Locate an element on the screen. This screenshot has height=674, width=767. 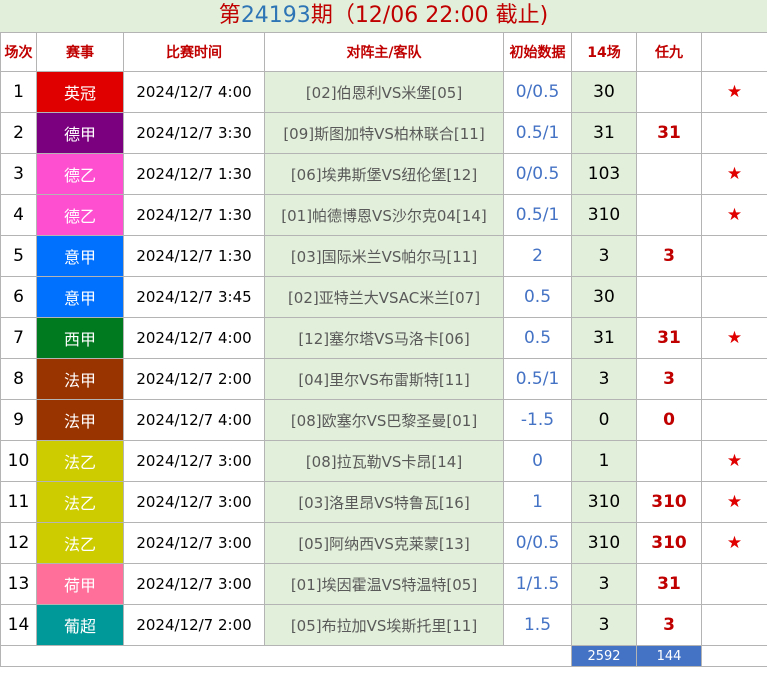
match-teams: [01]埃因霍温VS特温特[05] is located at coordinates (384, 584).